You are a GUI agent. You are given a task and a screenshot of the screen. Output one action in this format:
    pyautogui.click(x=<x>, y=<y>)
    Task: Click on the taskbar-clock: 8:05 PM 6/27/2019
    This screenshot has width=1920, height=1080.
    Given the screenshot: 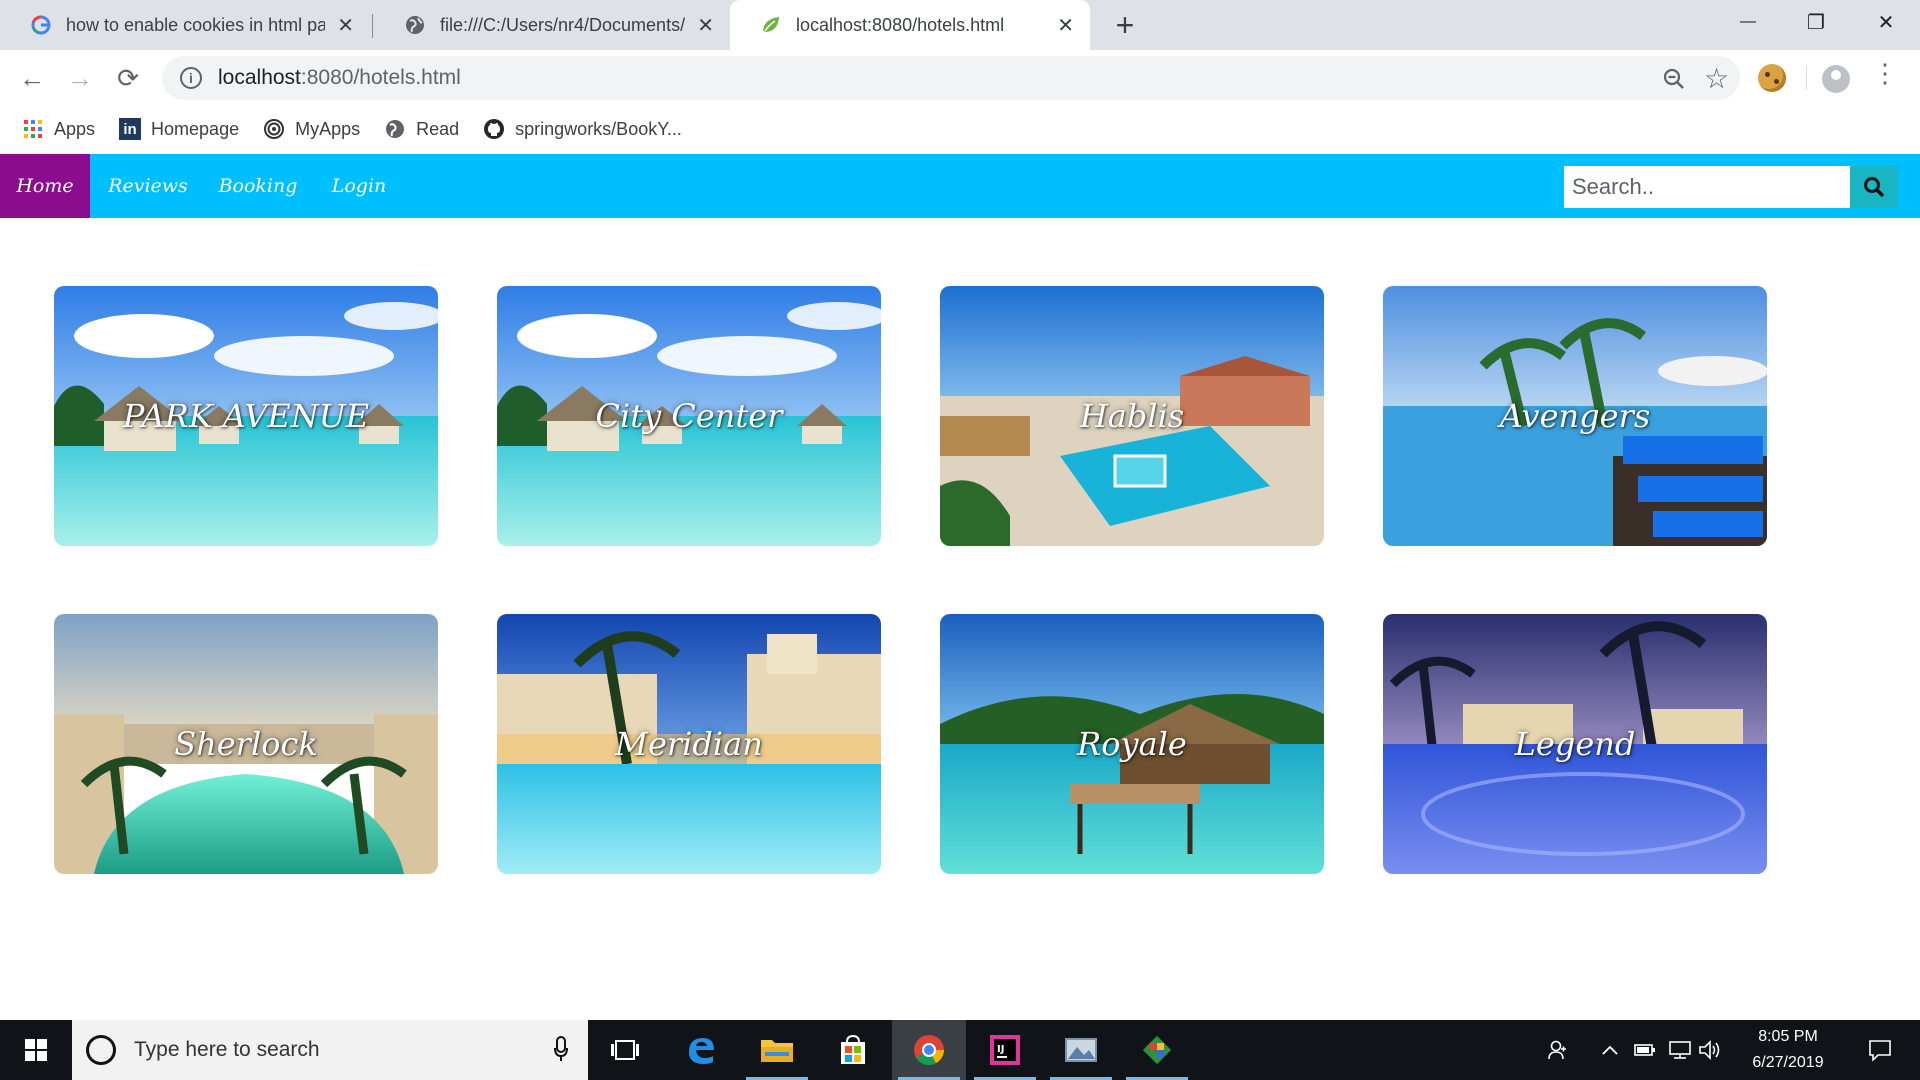 What is the action you would take?
    pyautogui.click(x=1788, y=1050)
    